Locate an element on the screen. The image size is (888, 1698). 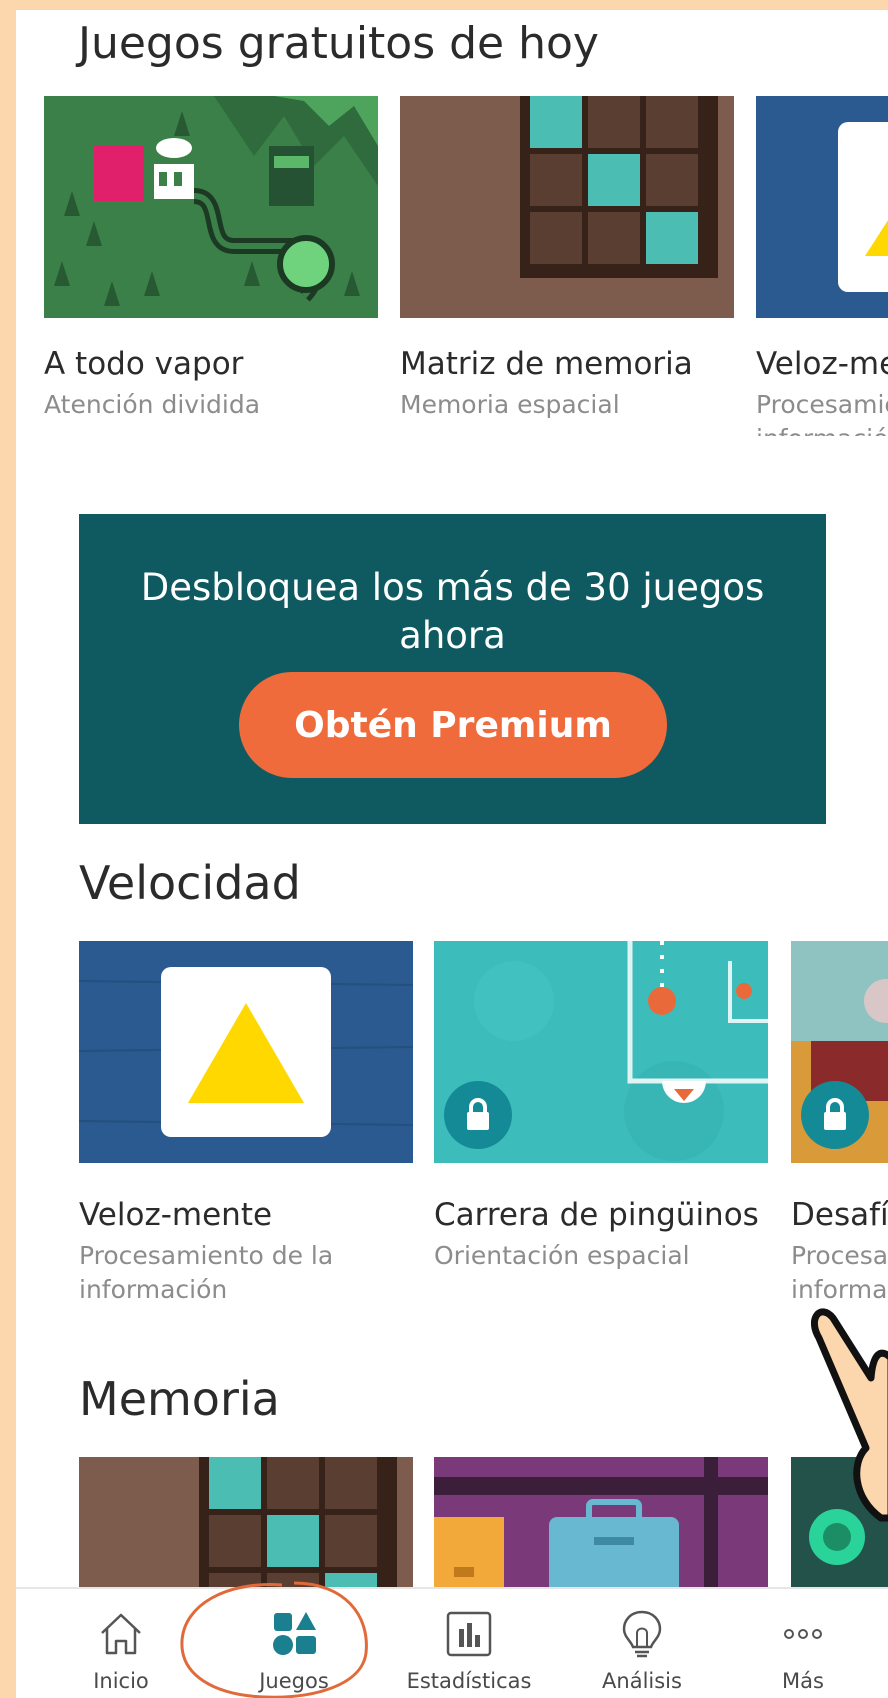
tab-label: Estadísticas is located at coordinates (469, 1681).